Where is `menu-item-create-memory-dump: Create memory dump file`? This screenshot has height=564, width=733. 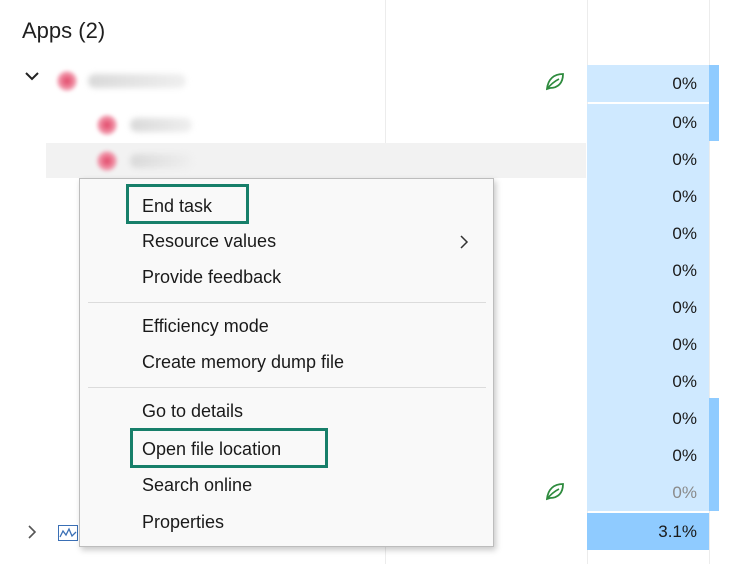
menu-item-create-memory-dump: Create memory dump file is located at coordinates (243, 362).